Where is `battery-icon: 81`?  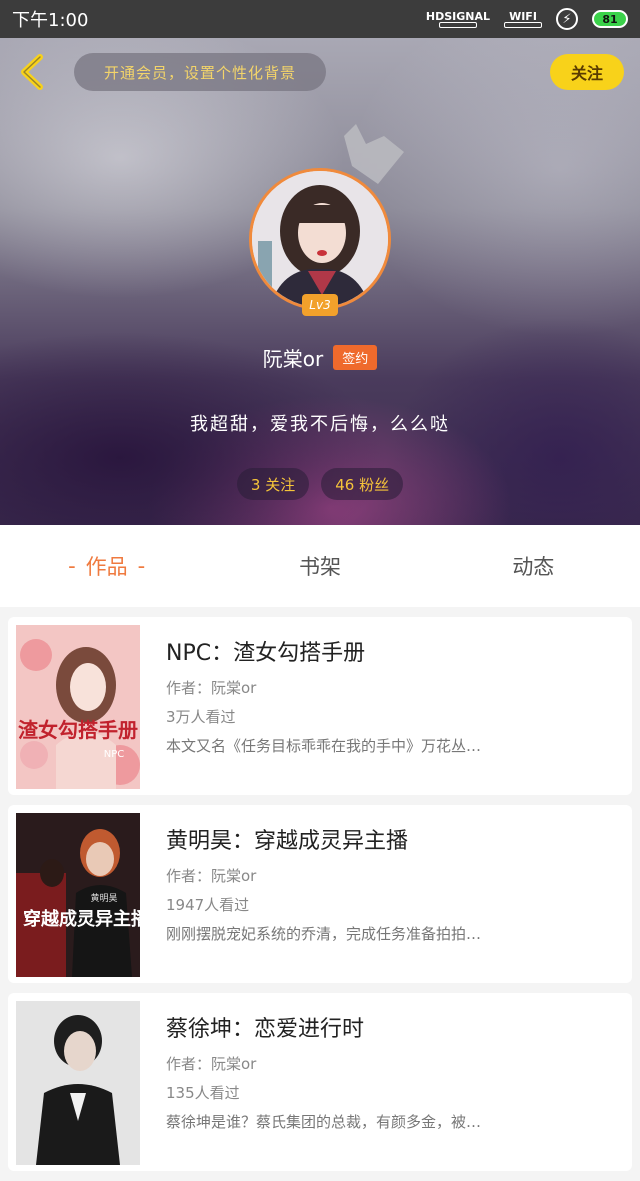 battery-icon: 81 is located at coordinates (610, 19).